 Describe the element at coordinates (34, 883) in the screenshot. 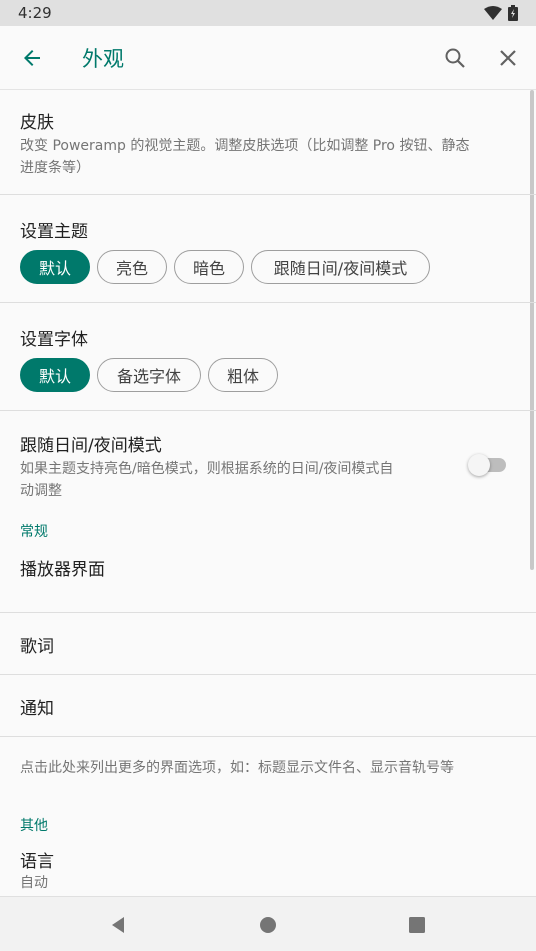

I see `language-value: 自动` at that location.